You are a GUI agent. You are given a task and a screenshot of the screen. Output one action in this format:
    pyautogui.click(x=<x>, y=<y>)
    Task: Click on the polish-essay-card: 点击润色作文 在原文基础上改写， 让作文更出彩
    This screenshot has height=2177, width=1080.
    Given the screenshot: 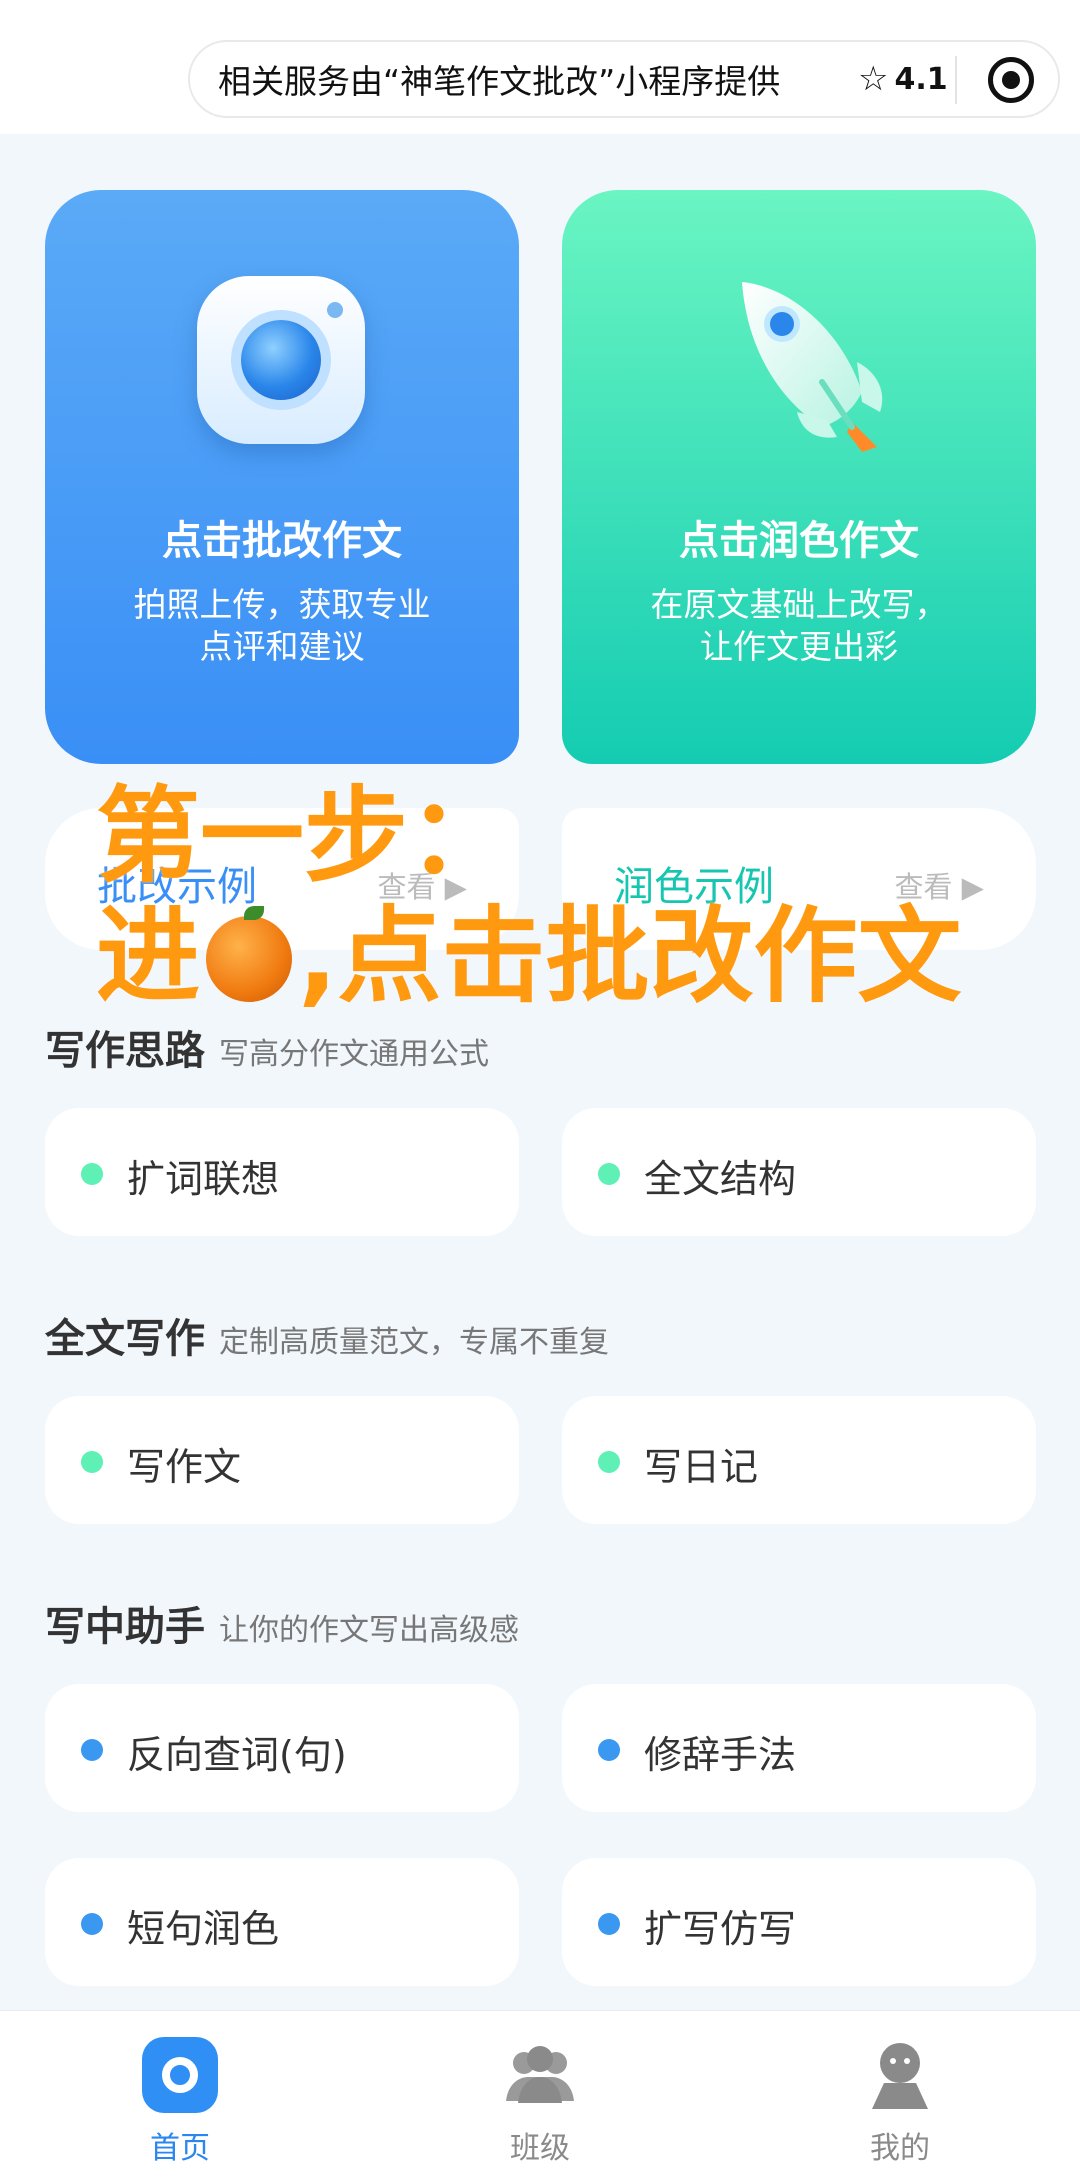 What is the action you would take?
    pyautogui.click(x=799, y=477)
    